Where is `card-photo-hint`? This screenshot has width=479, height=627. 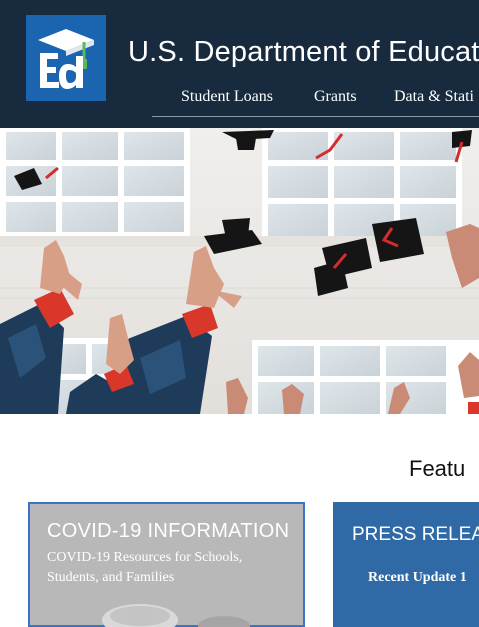 card-photo-hint is located at coordinates (176, 615).